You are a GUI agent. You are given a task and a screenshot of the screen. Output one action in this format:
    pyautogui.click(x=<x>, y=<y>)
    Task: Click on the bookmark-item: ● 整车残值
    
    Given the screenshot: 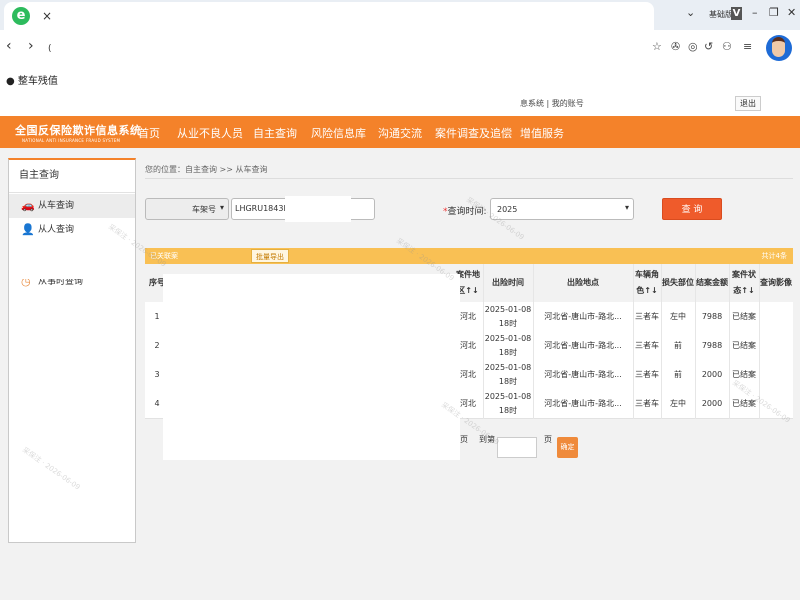 What is the action you would take?
    pyautogui.click(x=32, y=79)
    